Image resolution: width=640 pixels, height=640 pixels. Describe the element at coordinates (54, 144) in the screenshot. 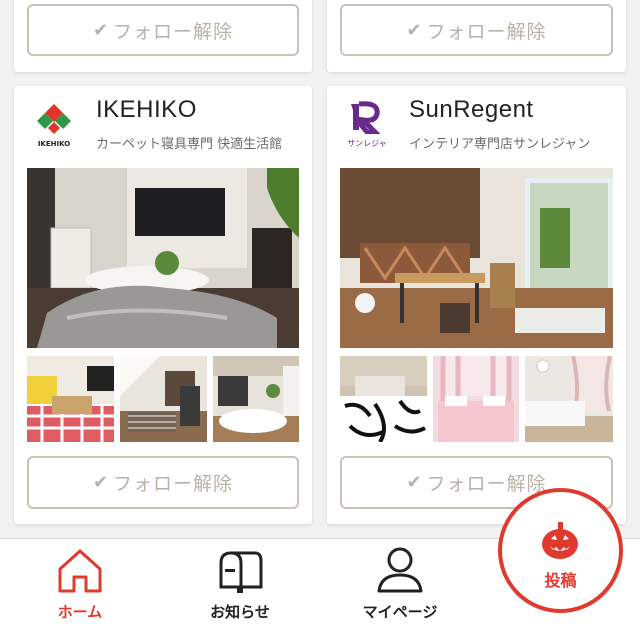

I see `ikehiko-logo-text: IKEHIKO` at that location.